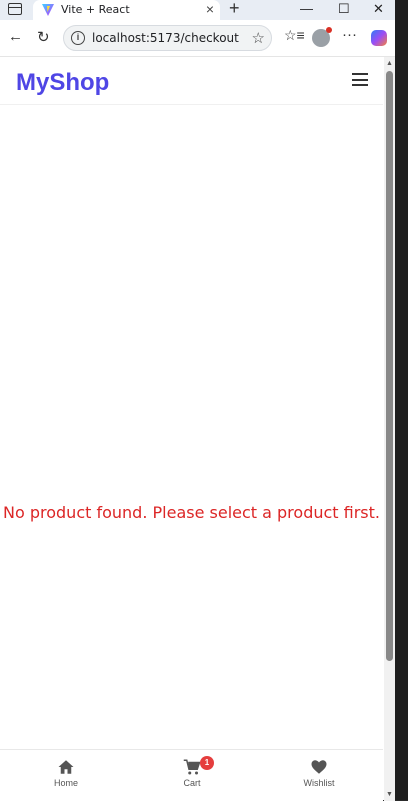  What do you see at coordinates (306, 8) in the screenshot?
I see `minimize-icon: —` at bounding box center [306, 8].